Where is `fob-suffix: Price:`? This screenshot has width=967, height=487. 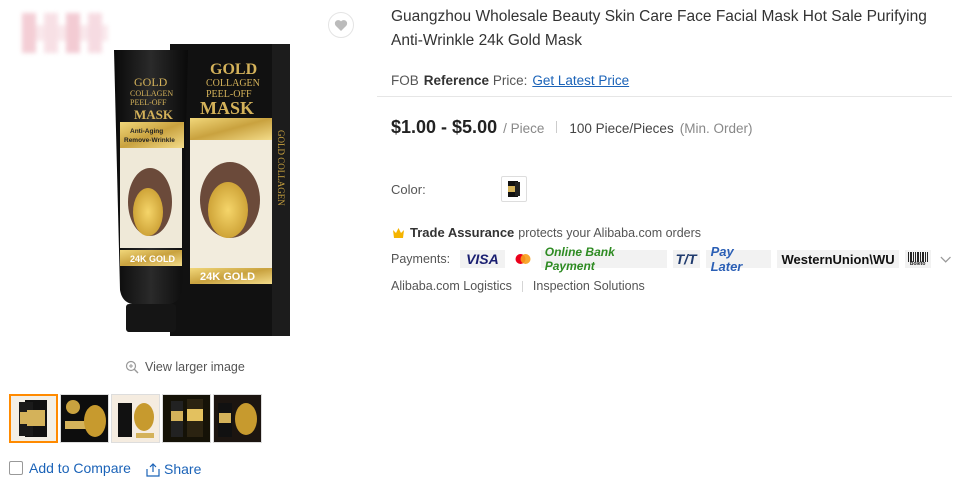 fob-suffix: Price: is located at coordinates (510, 80).